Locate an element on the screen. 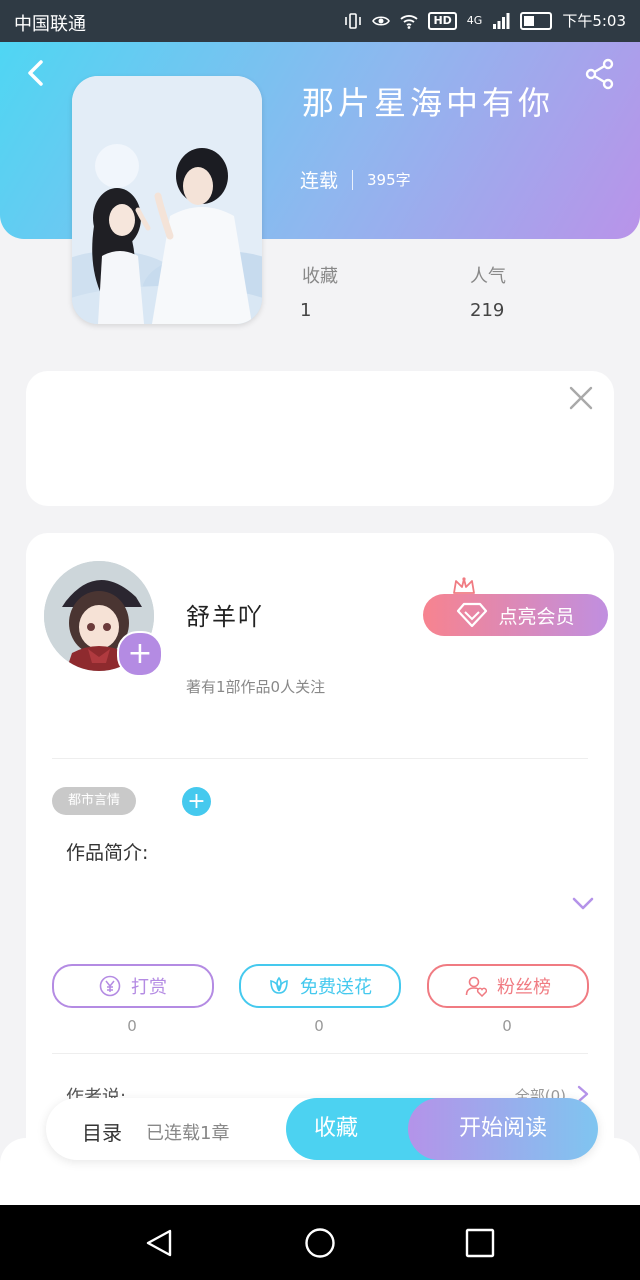  cover-illustration is located at coordinates (167, 200).